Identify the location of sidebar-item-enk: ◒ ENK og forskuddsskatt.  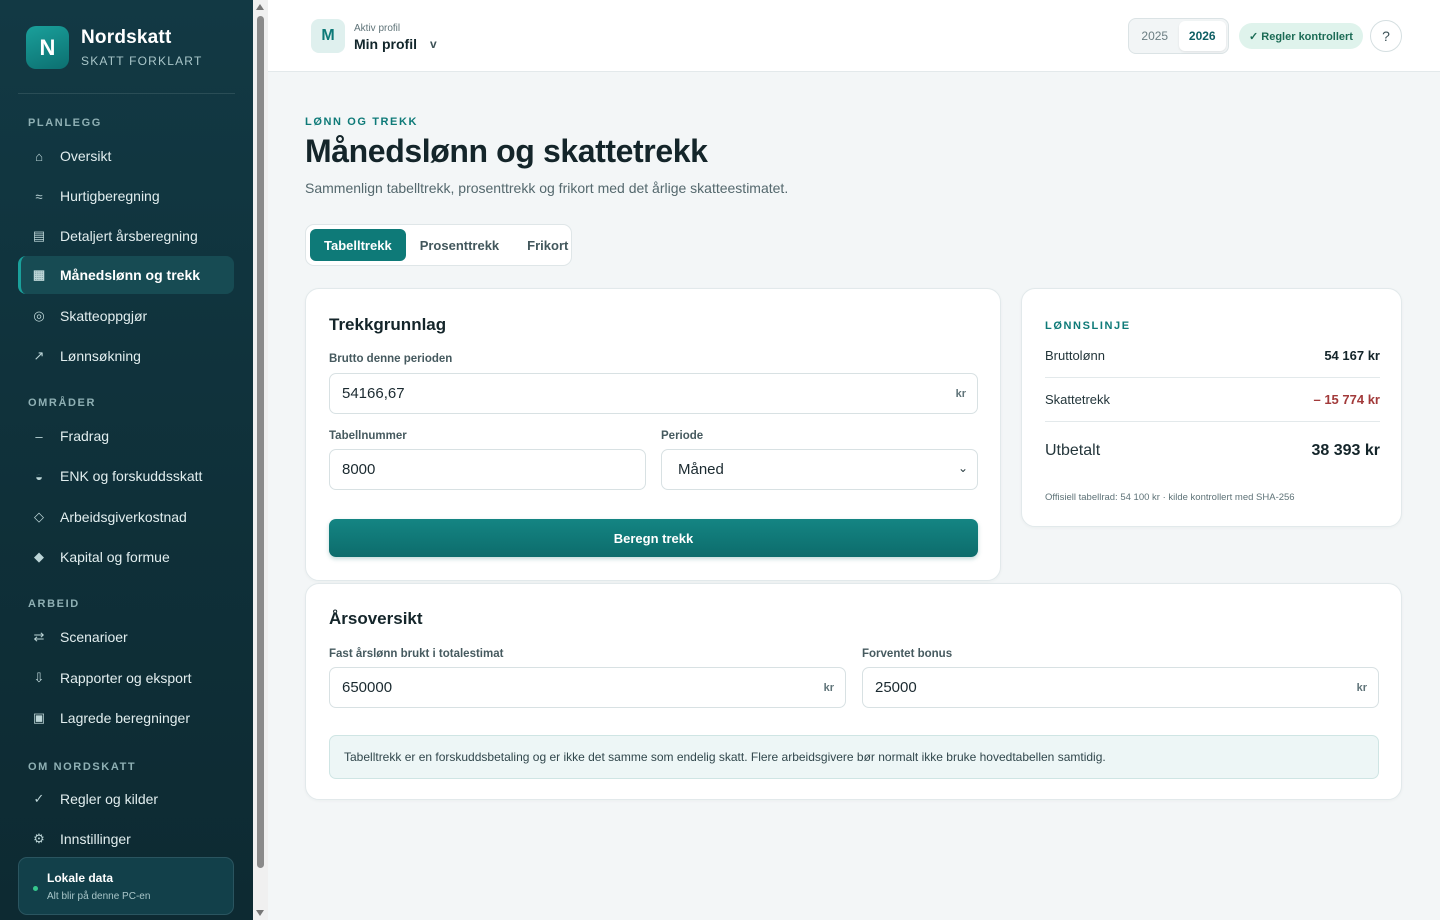
(126, 476).